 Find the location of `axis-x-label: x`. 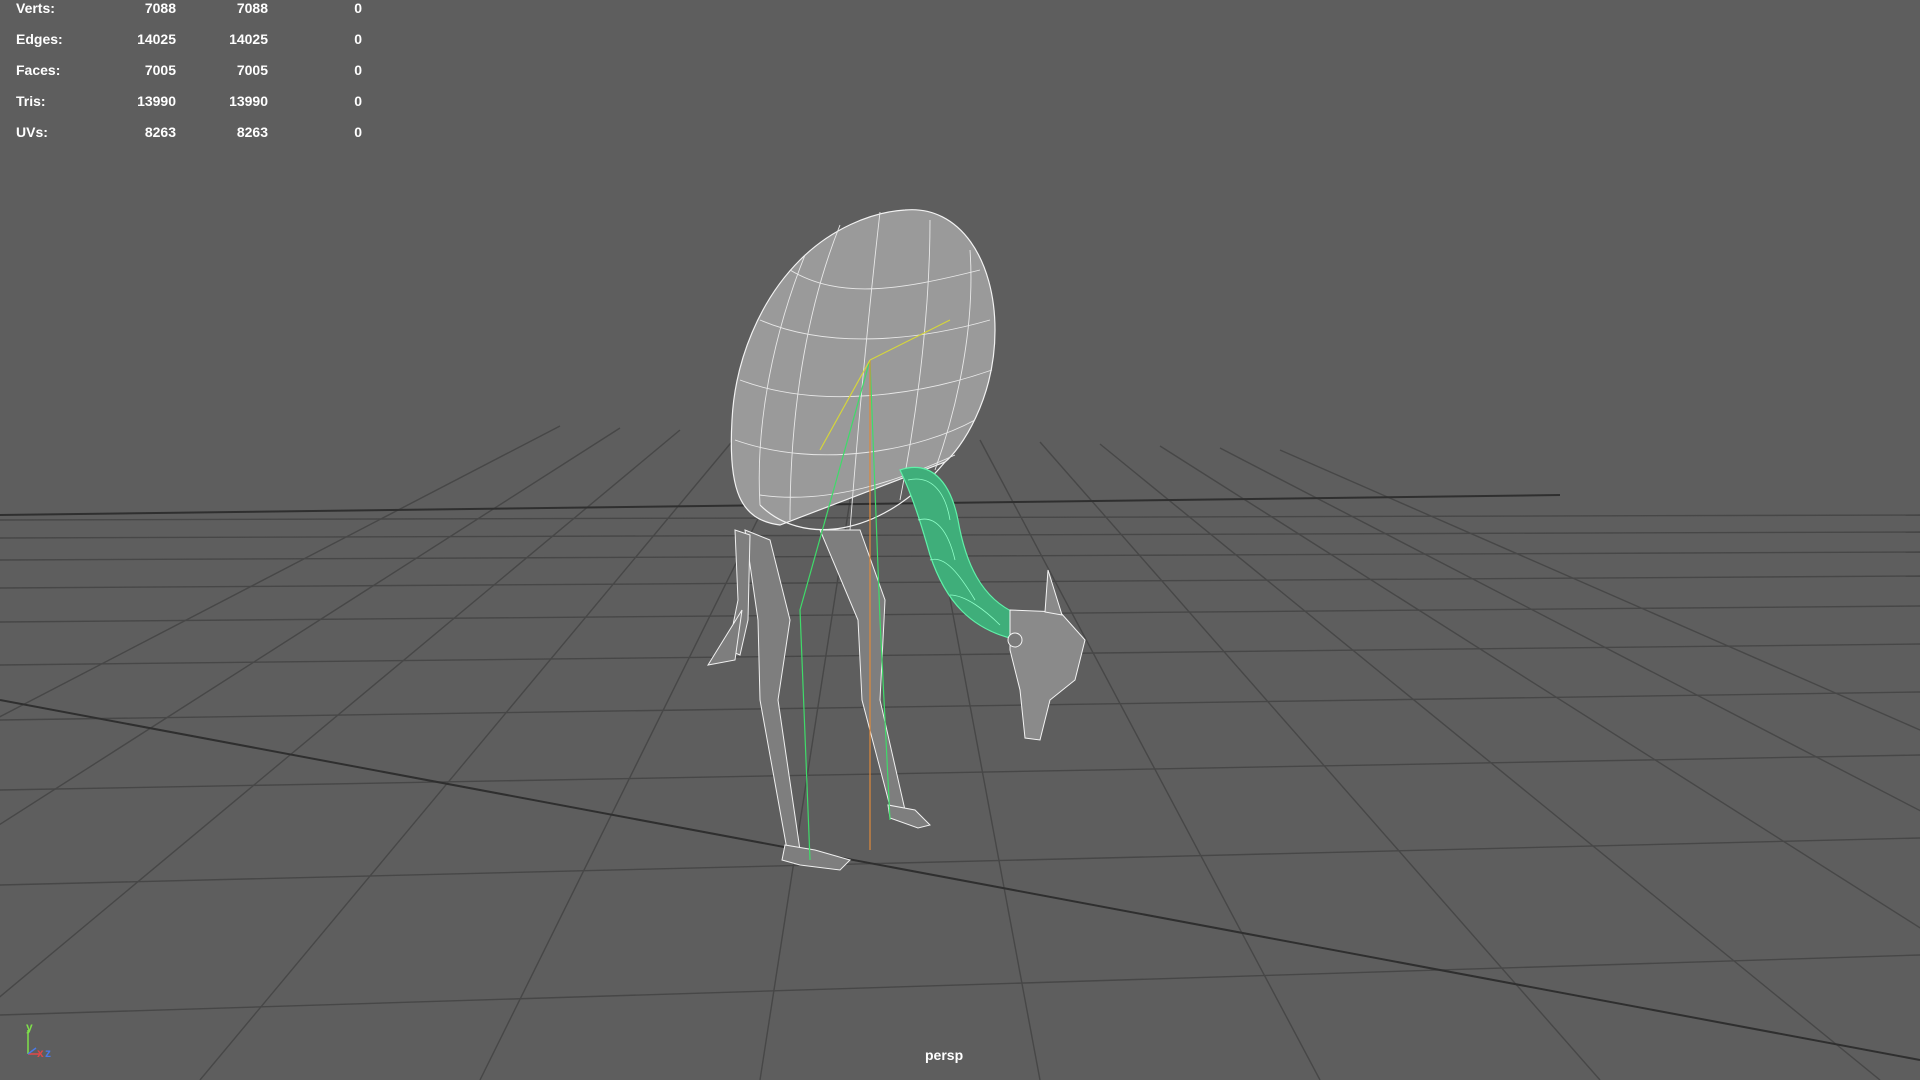

axis-x-label: x is located at coordinates (40, 1053).